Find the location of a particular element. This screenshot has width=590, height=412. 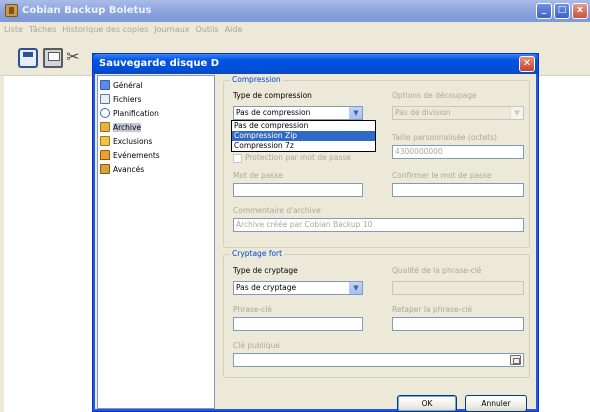

comment-label: Commentaire d'archive is located at coordinates (277, 210).